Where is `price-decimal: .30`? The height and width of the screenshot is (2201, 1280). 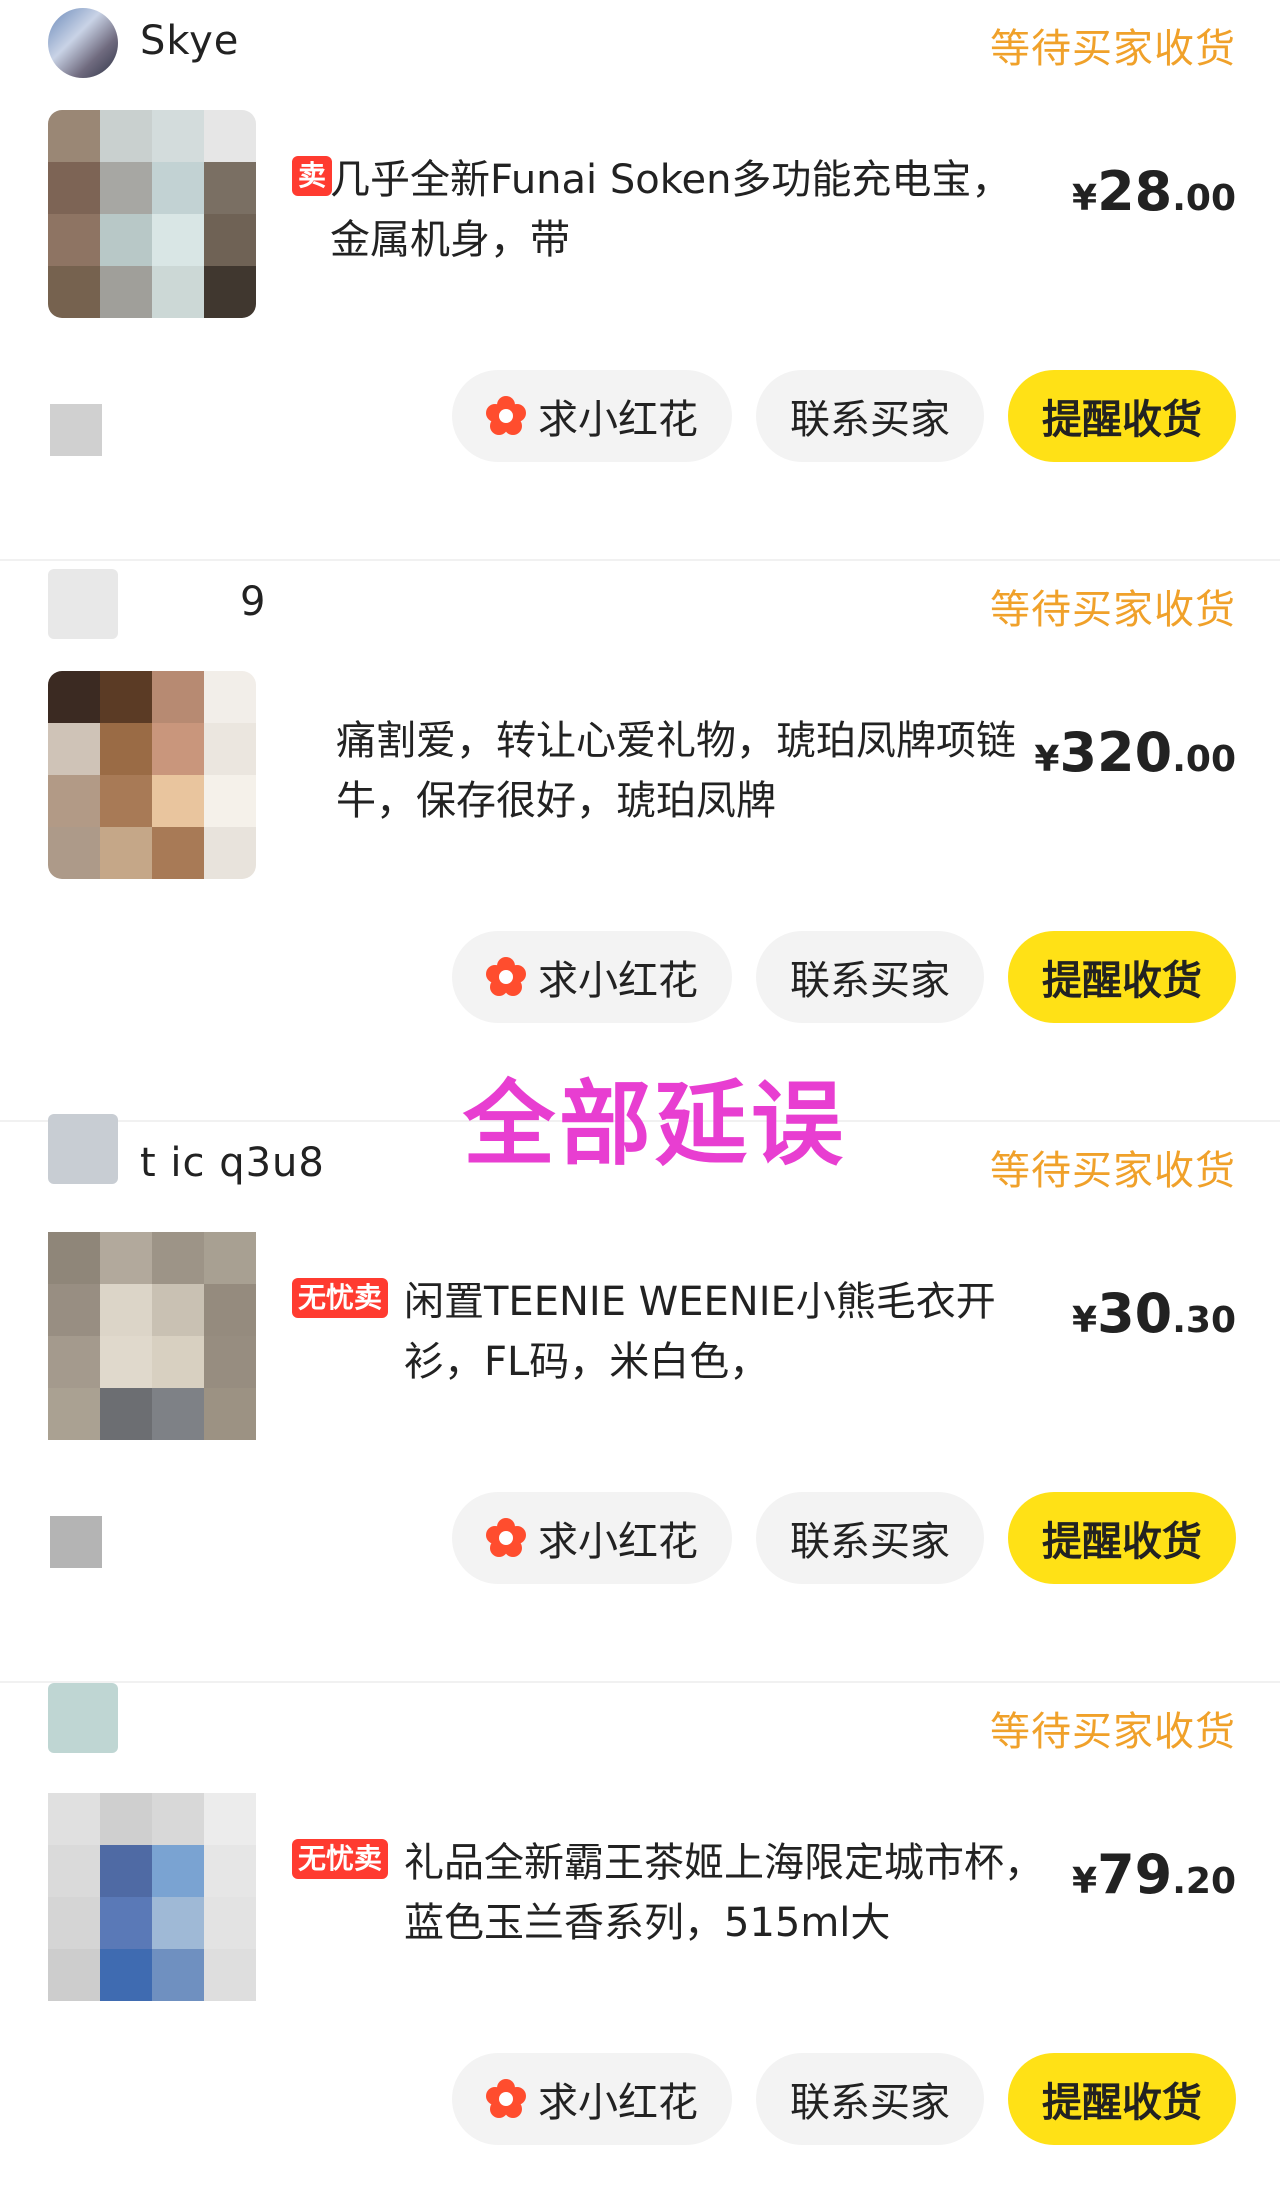 price-decimal: .30 is located at coordinates (1204, 1320).